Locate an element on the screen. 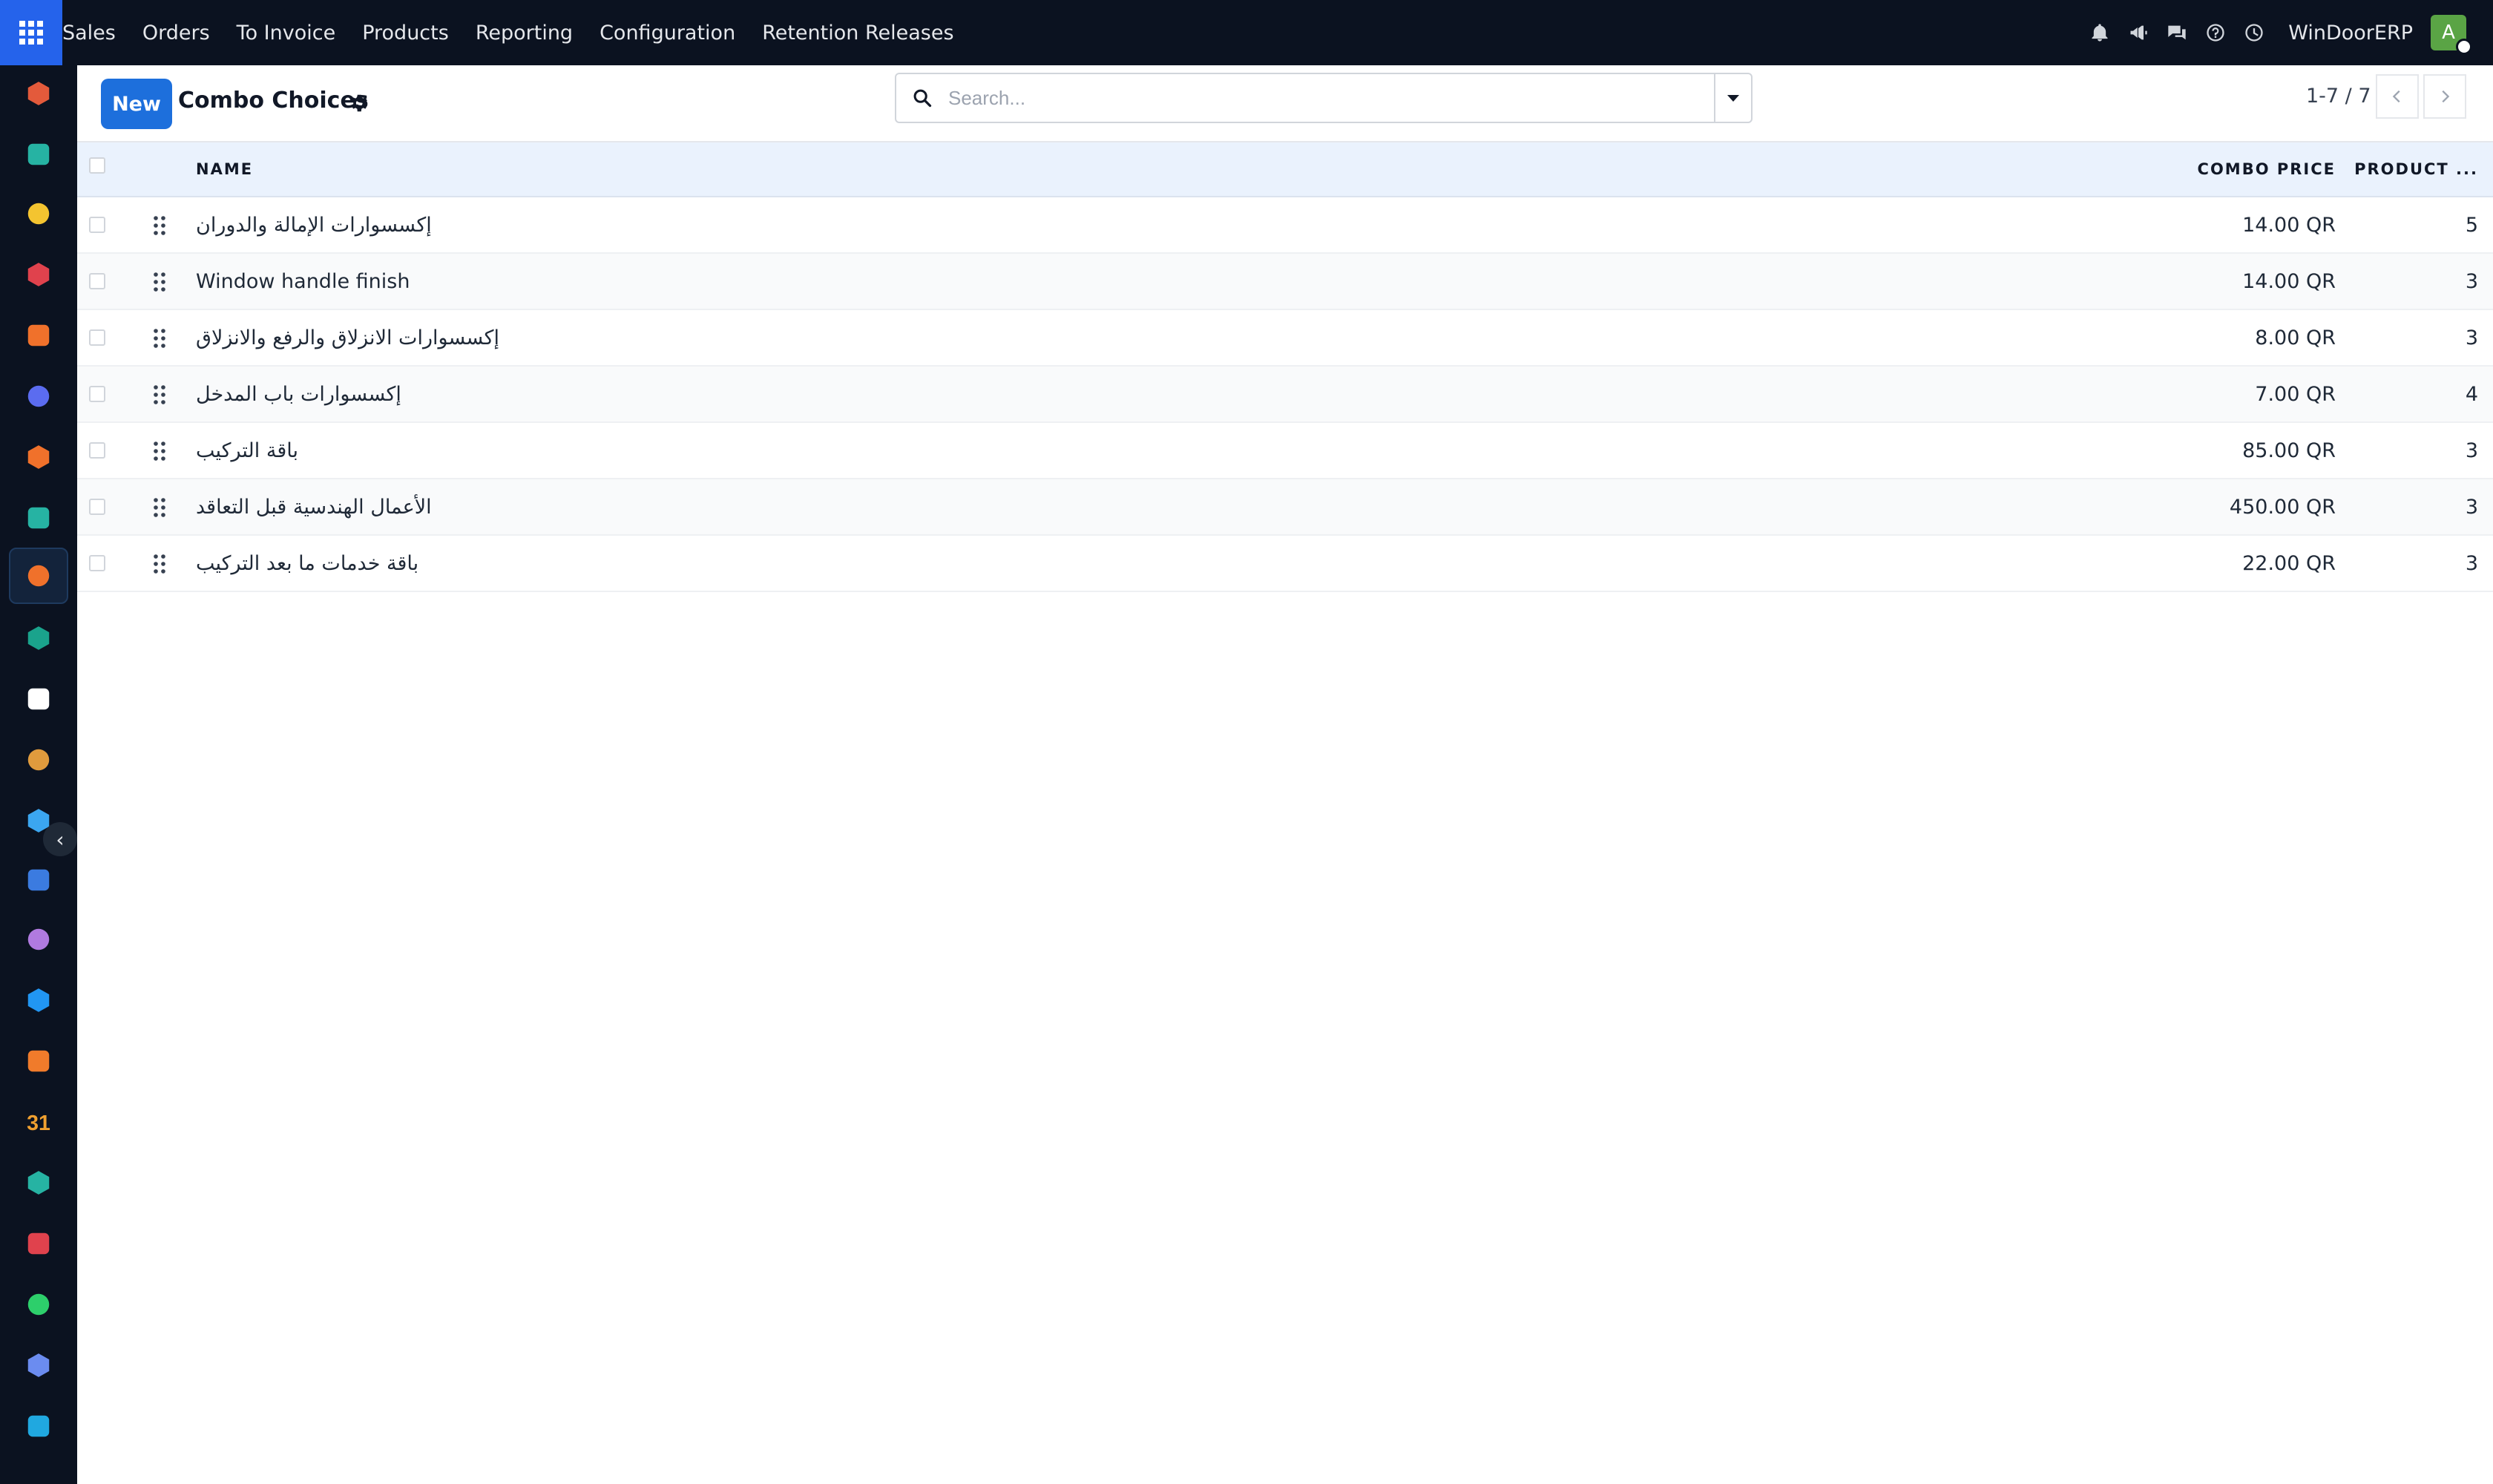 This screenshot has height=1484, width=2493. cell-name: باقة خدمات ما بعد التركيب is located at coordinates (307, 563).